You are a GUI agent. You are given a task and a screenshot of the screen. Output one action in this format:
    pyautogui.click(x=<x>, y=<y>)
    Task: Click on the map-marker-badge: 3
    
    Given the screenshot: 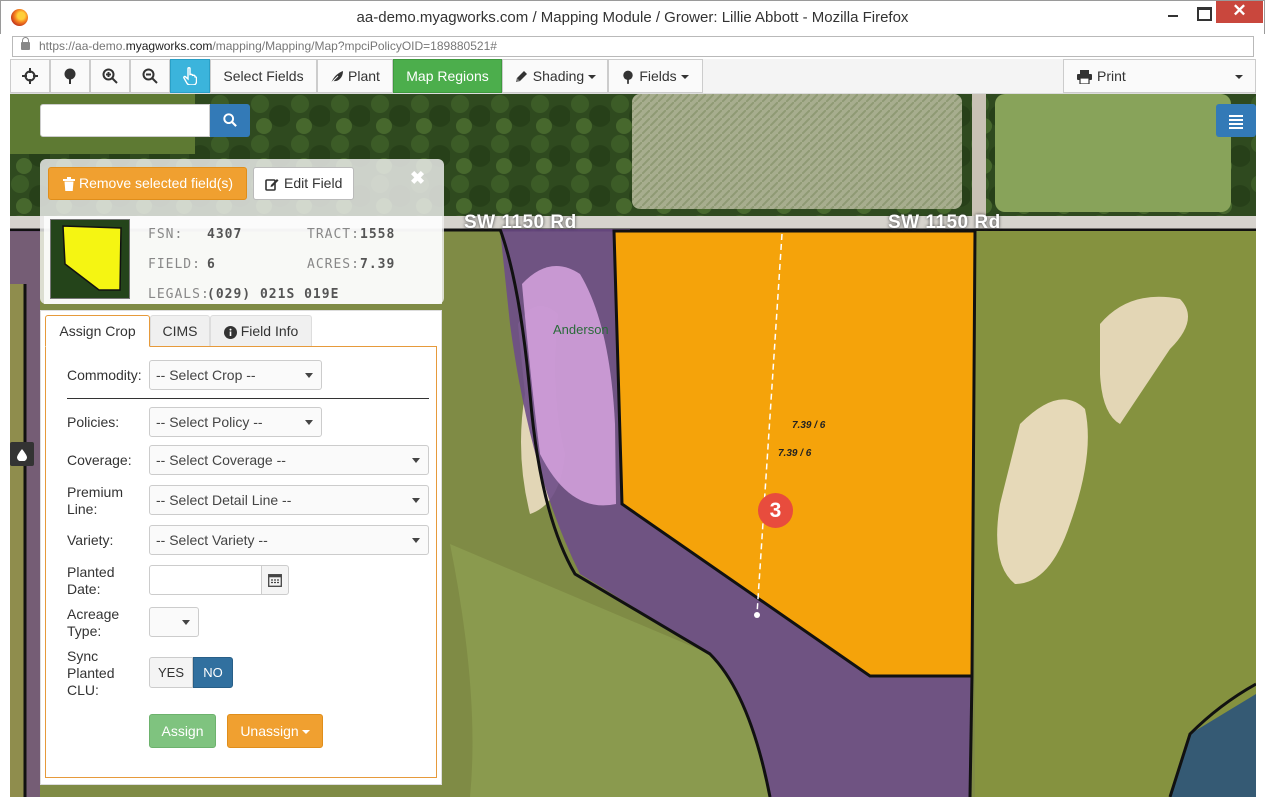 What is the action you would take?
    pyautogui.click(x=775, y=510)
    